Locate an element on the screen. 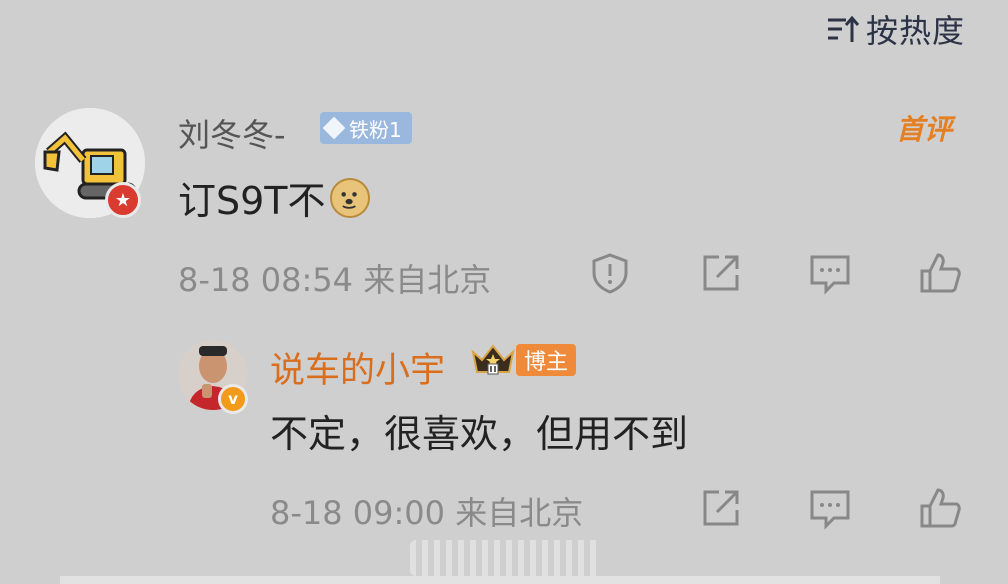 The width and height of the screenshot is (1008, 584). fan-badge: 铁粉1 is located at coordinates (366, 128).